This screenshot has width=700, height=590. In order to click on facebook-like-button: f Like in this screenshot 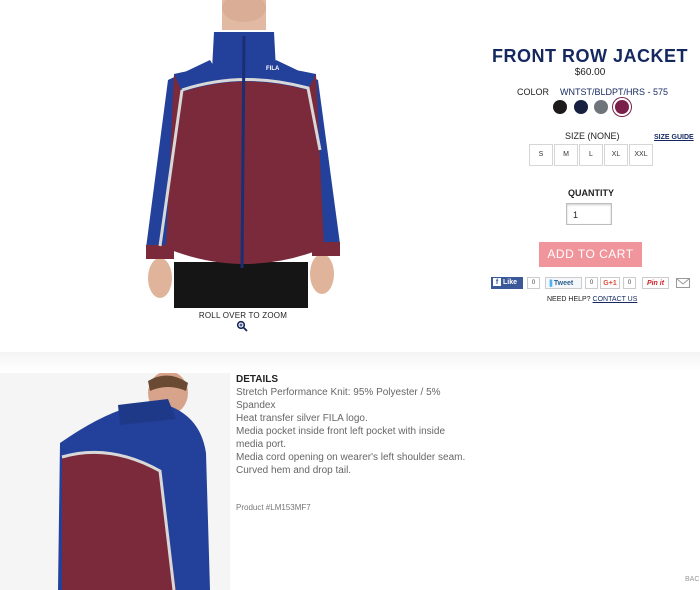, I will do `click(507, 283)`.